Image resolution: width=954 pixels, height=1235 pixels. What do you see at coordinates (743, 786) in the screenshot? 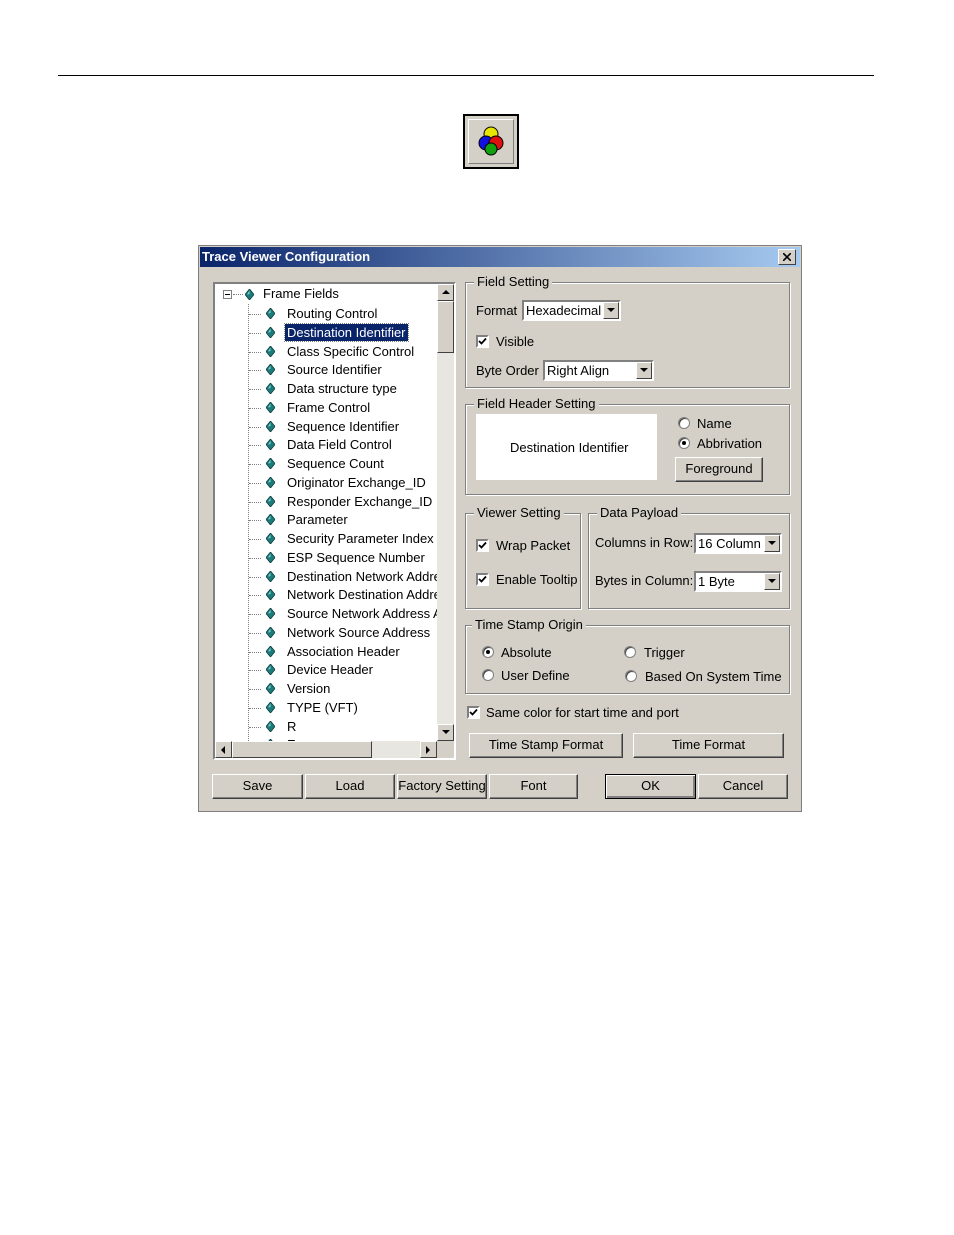
I see `cancel-button: Cancel` at bounding box center [743, 786].